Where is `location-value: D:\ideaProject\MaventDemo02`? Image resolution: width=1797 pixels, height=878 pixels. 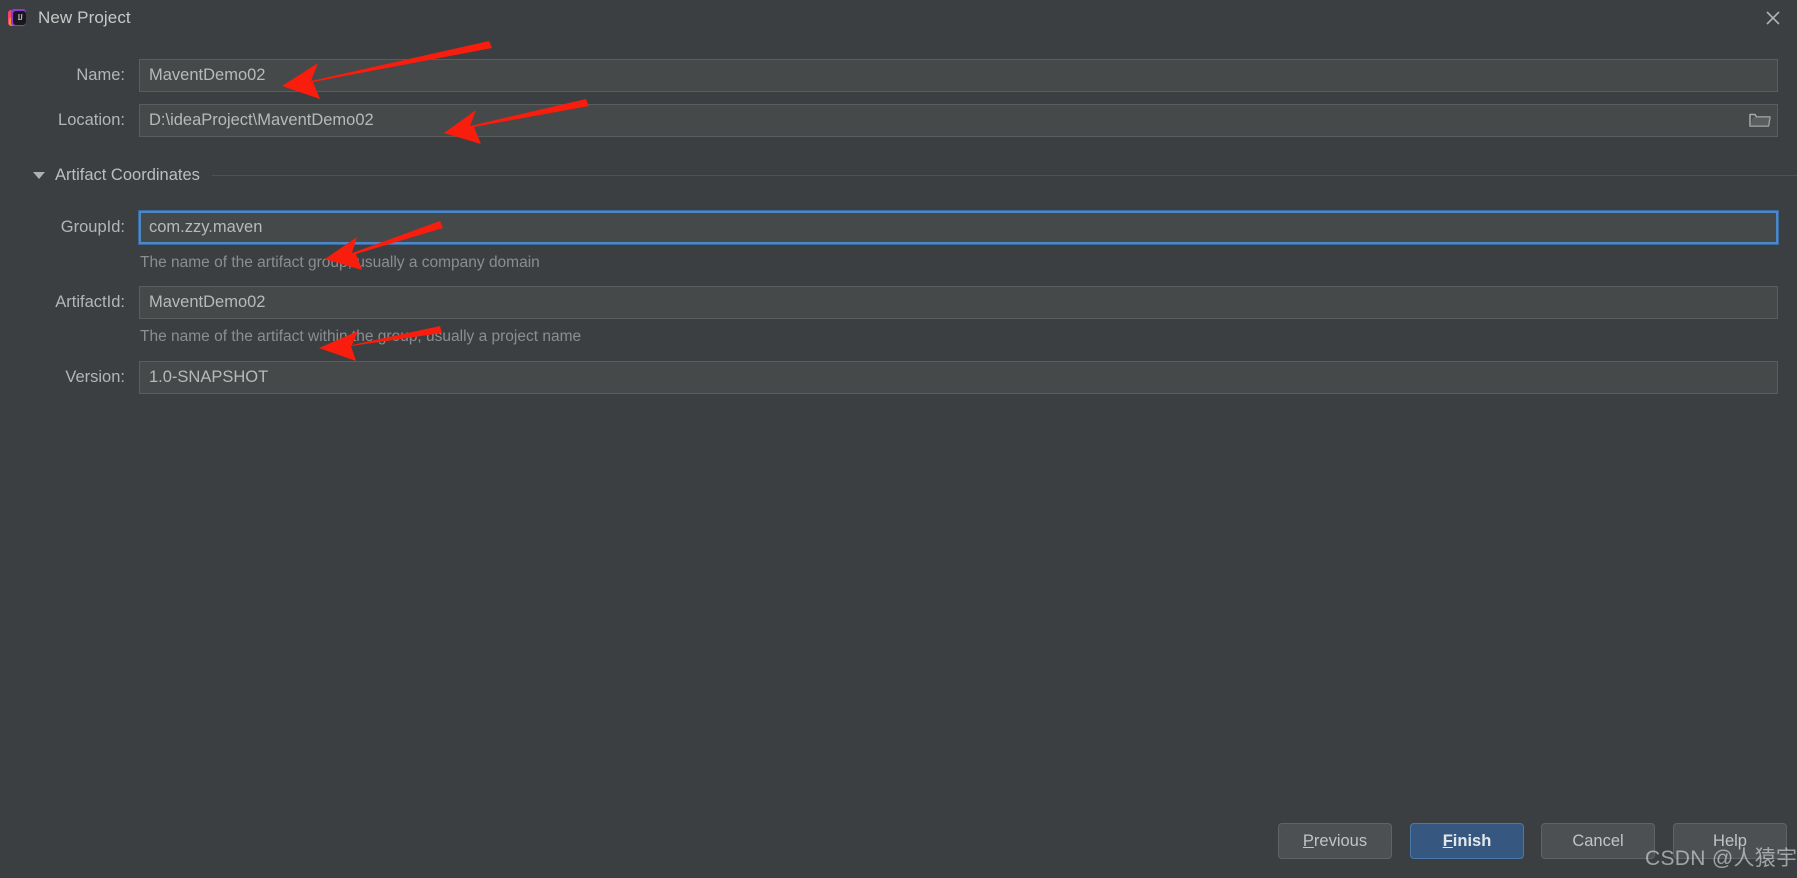 location-value: D:\ideaProject\MaventDemo02 is located at coordinates (261, 119).